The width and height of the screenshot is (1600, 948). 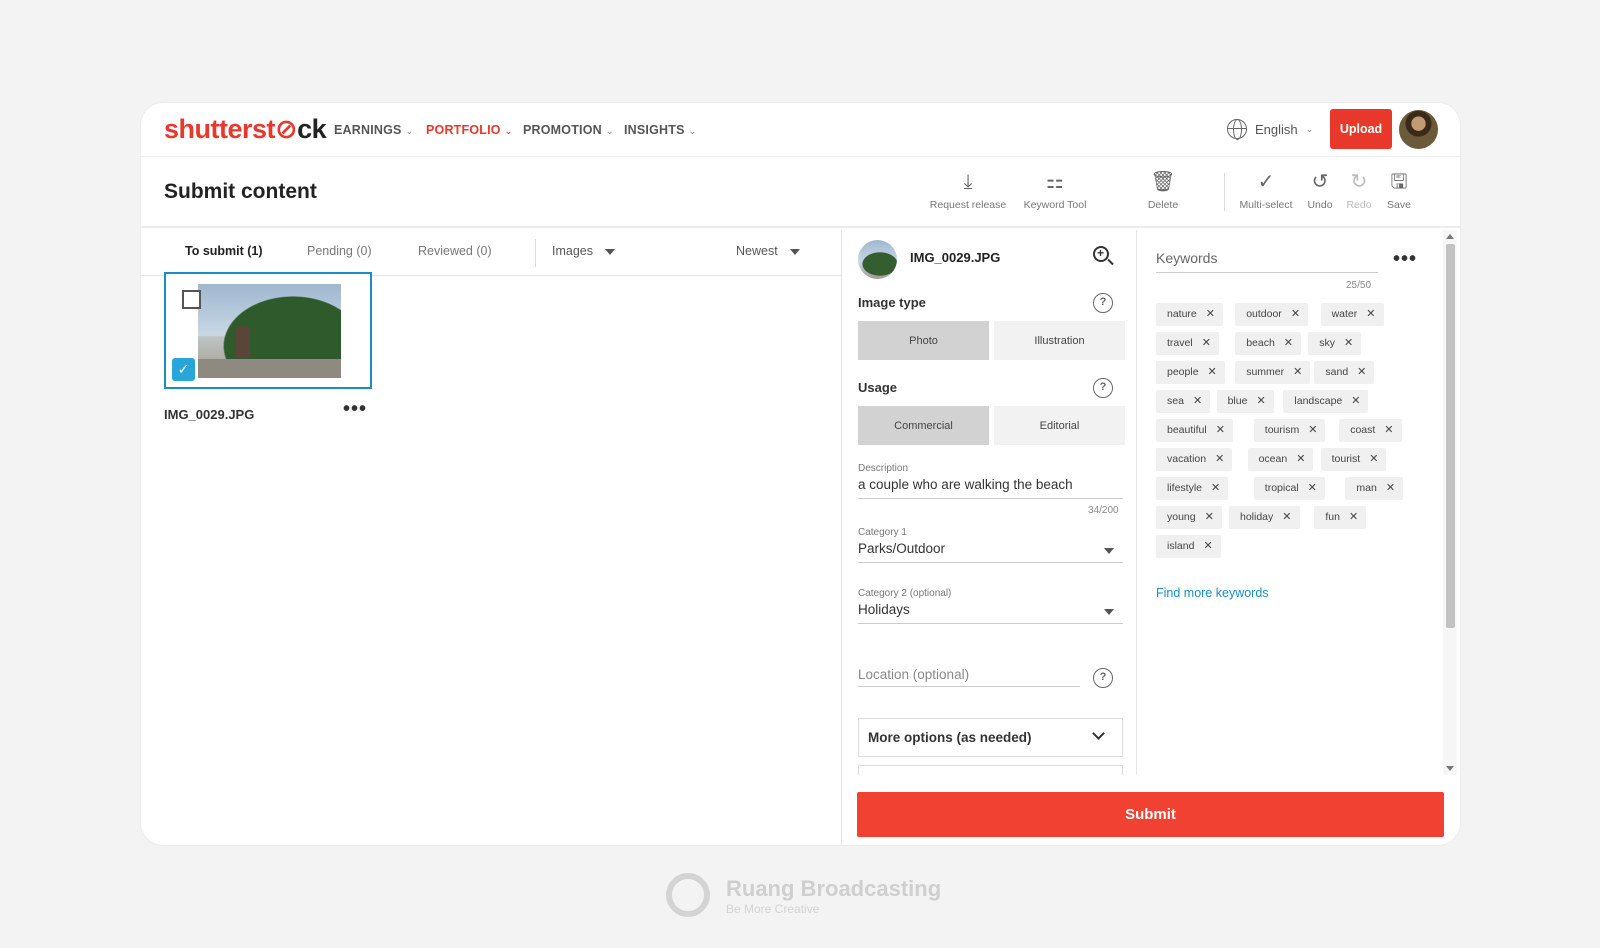 I want to click on submit-button: Submit, so click(x=1150, y=814).